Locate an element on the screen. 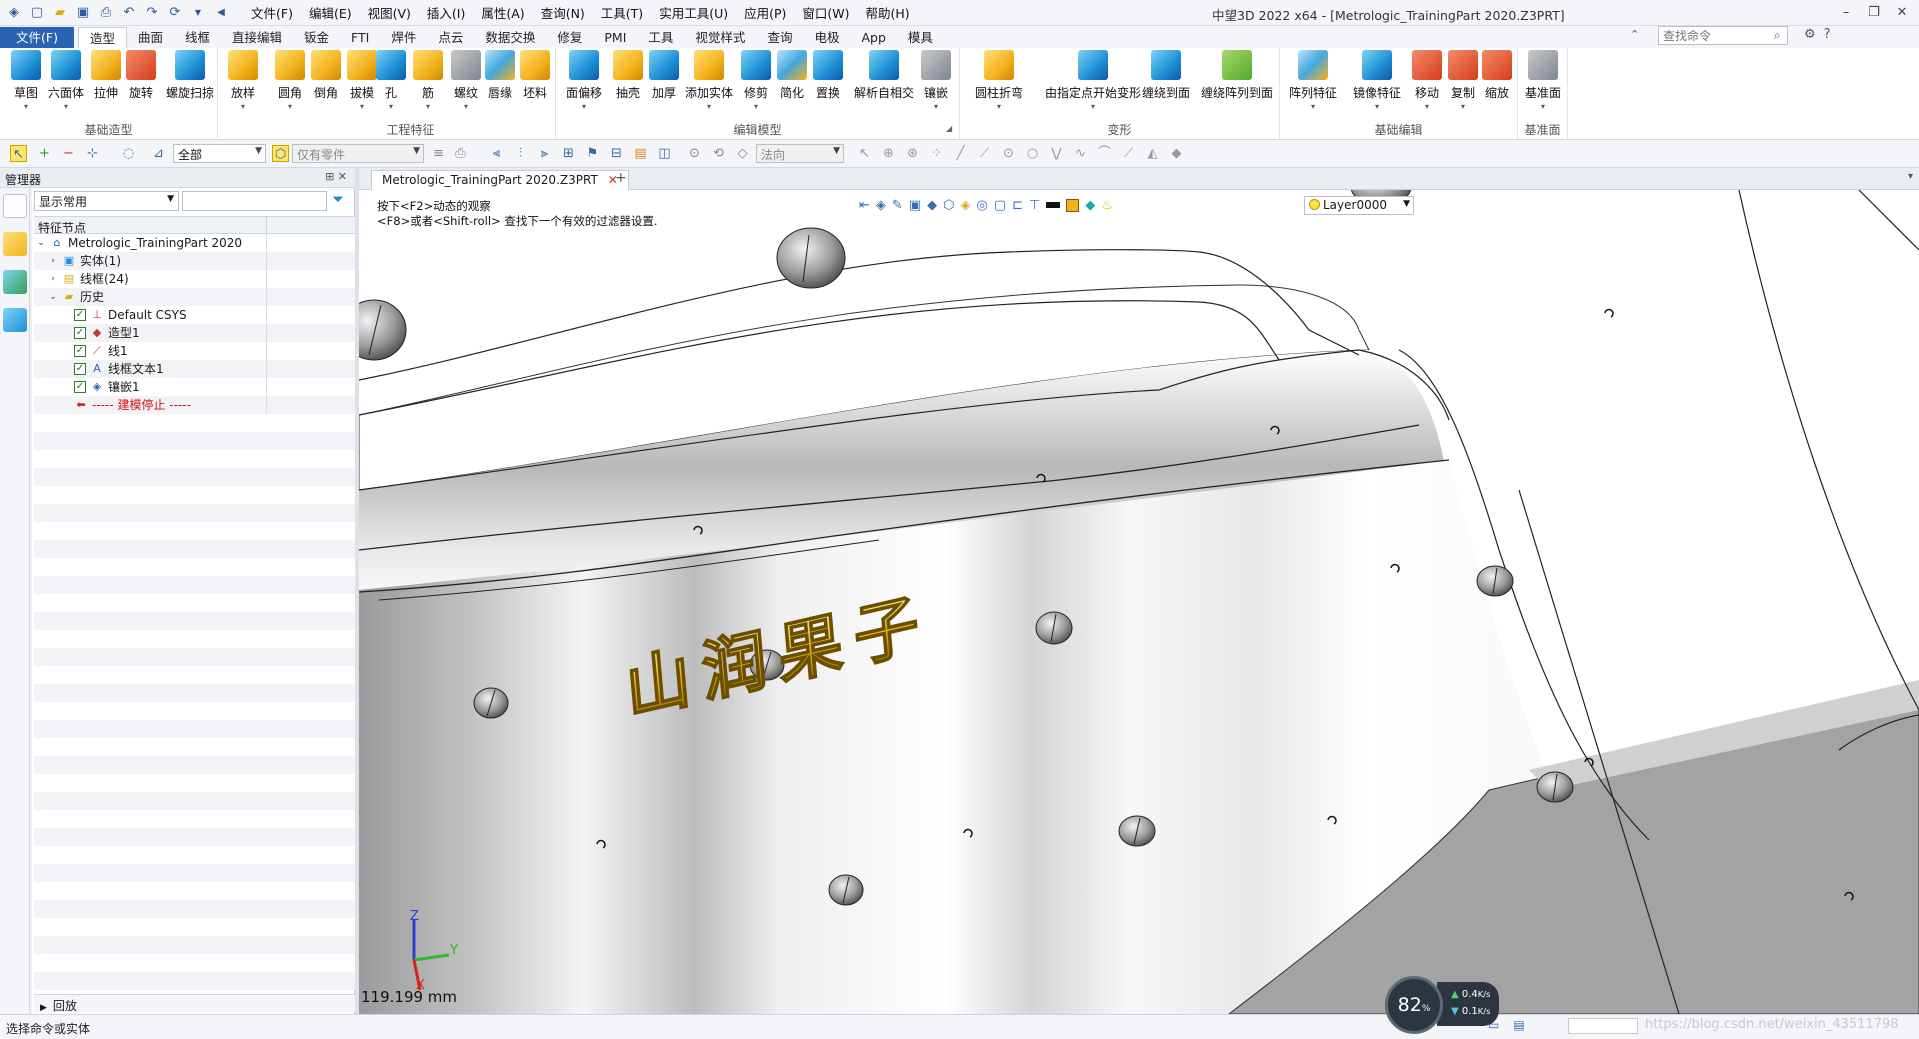 The height and width of the screenshot is (1039, 1919). menu-apply: 应用(P) is located at coordinates (765, 12).